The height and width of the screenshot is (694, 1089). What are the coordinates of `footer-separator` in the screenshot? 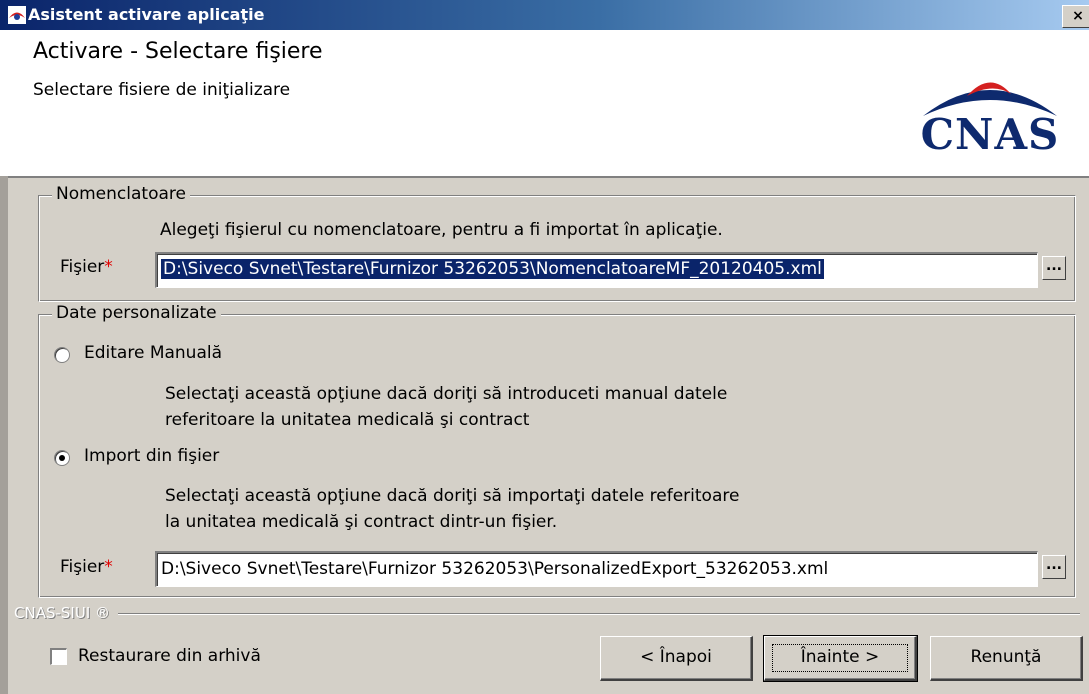 It's located at (599, 614).